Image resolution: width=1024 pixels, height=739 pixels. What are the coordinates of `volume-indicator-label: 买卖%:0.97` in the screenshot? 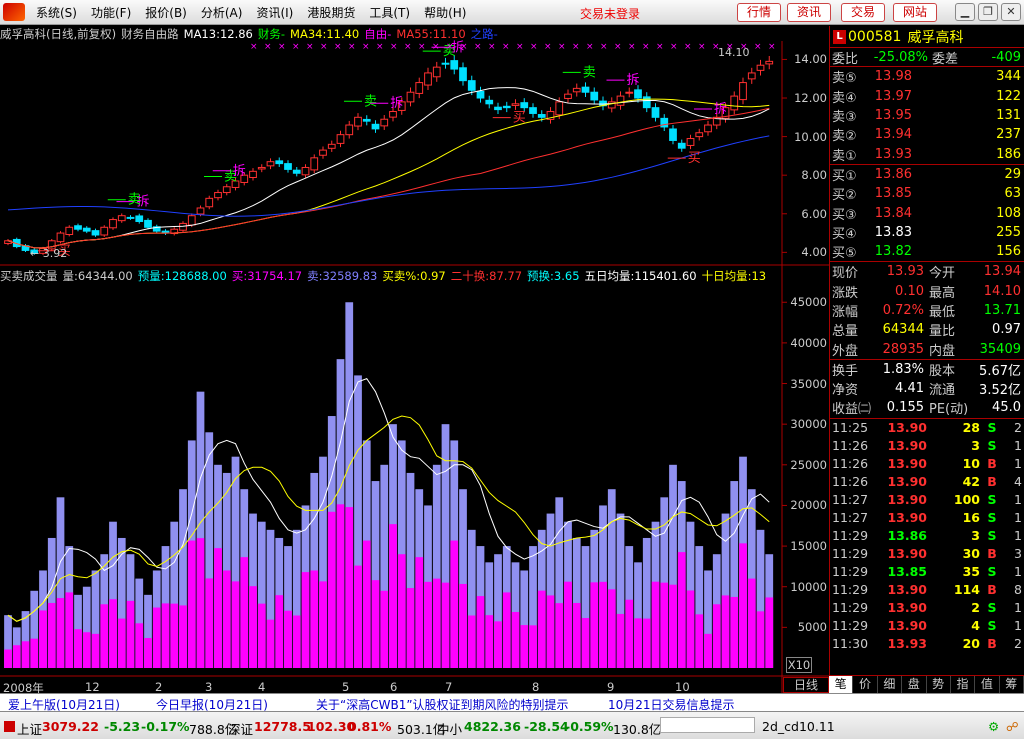 It's located at (414, 276).